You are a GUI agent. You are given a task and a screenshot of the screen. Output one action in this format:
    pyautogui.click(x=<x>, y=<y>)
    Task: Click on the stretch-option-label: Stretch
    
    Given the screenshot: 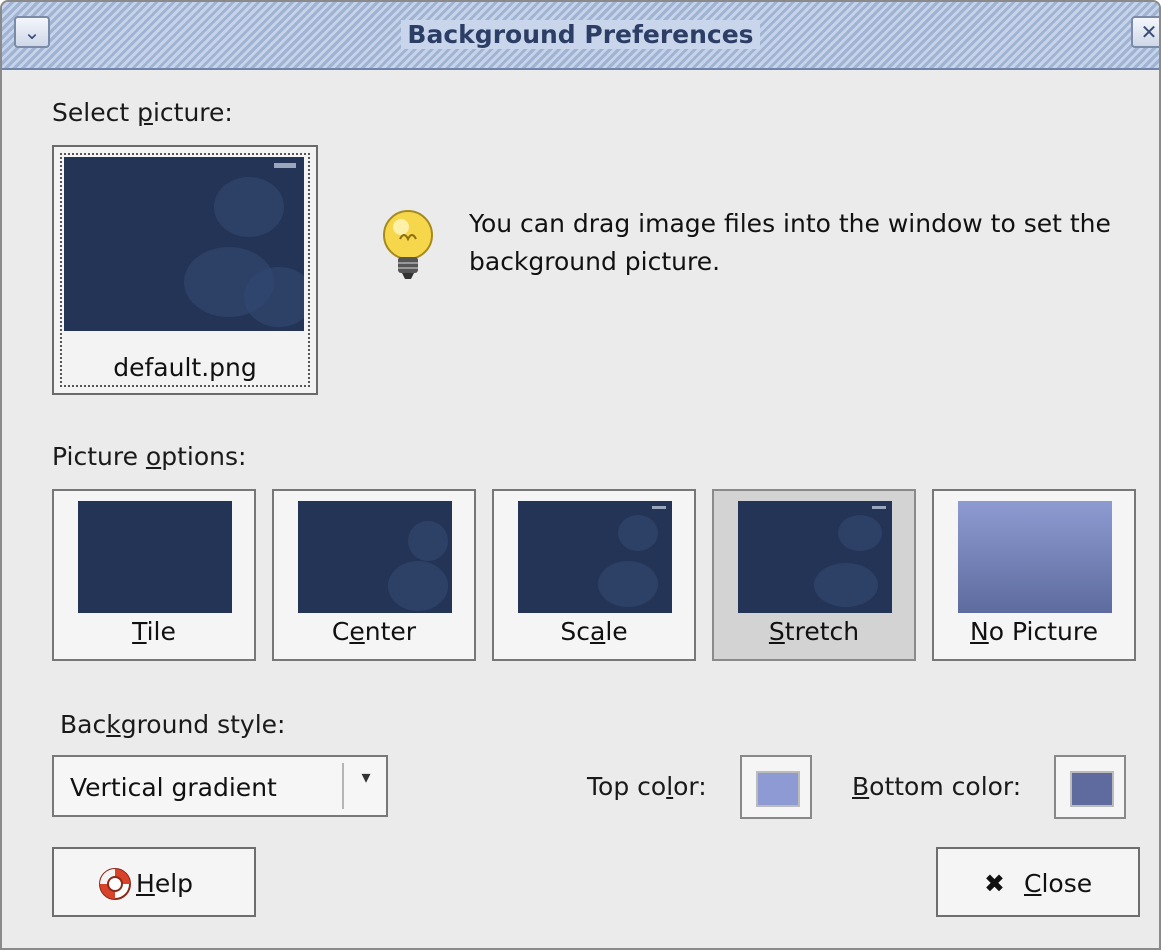 What is the action you would take?
    pyautogui.click(x=814, y=631)
    